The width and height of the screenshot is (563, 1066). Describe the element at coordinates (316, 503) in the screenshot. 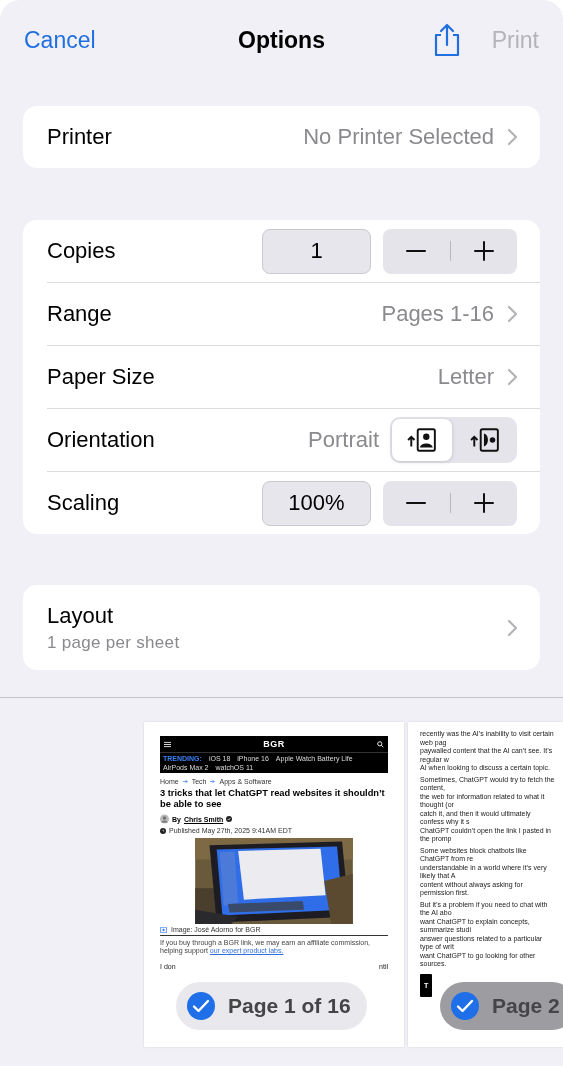

I see `number-field: 100%` at that location.